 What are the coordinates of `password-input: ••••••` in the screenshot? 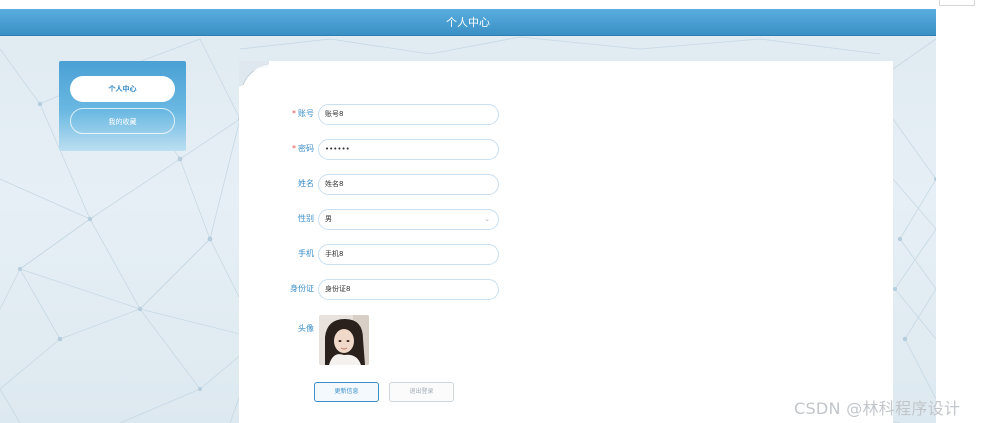 It's located at (408, 149).